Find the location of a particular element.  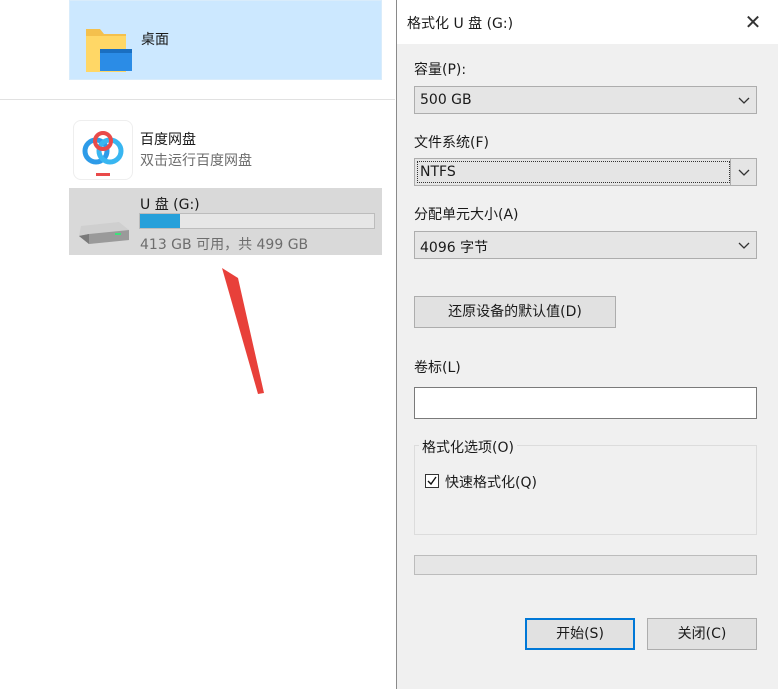

allocation-label: 分配单元大小(A) is located at coordinates (466, 215).